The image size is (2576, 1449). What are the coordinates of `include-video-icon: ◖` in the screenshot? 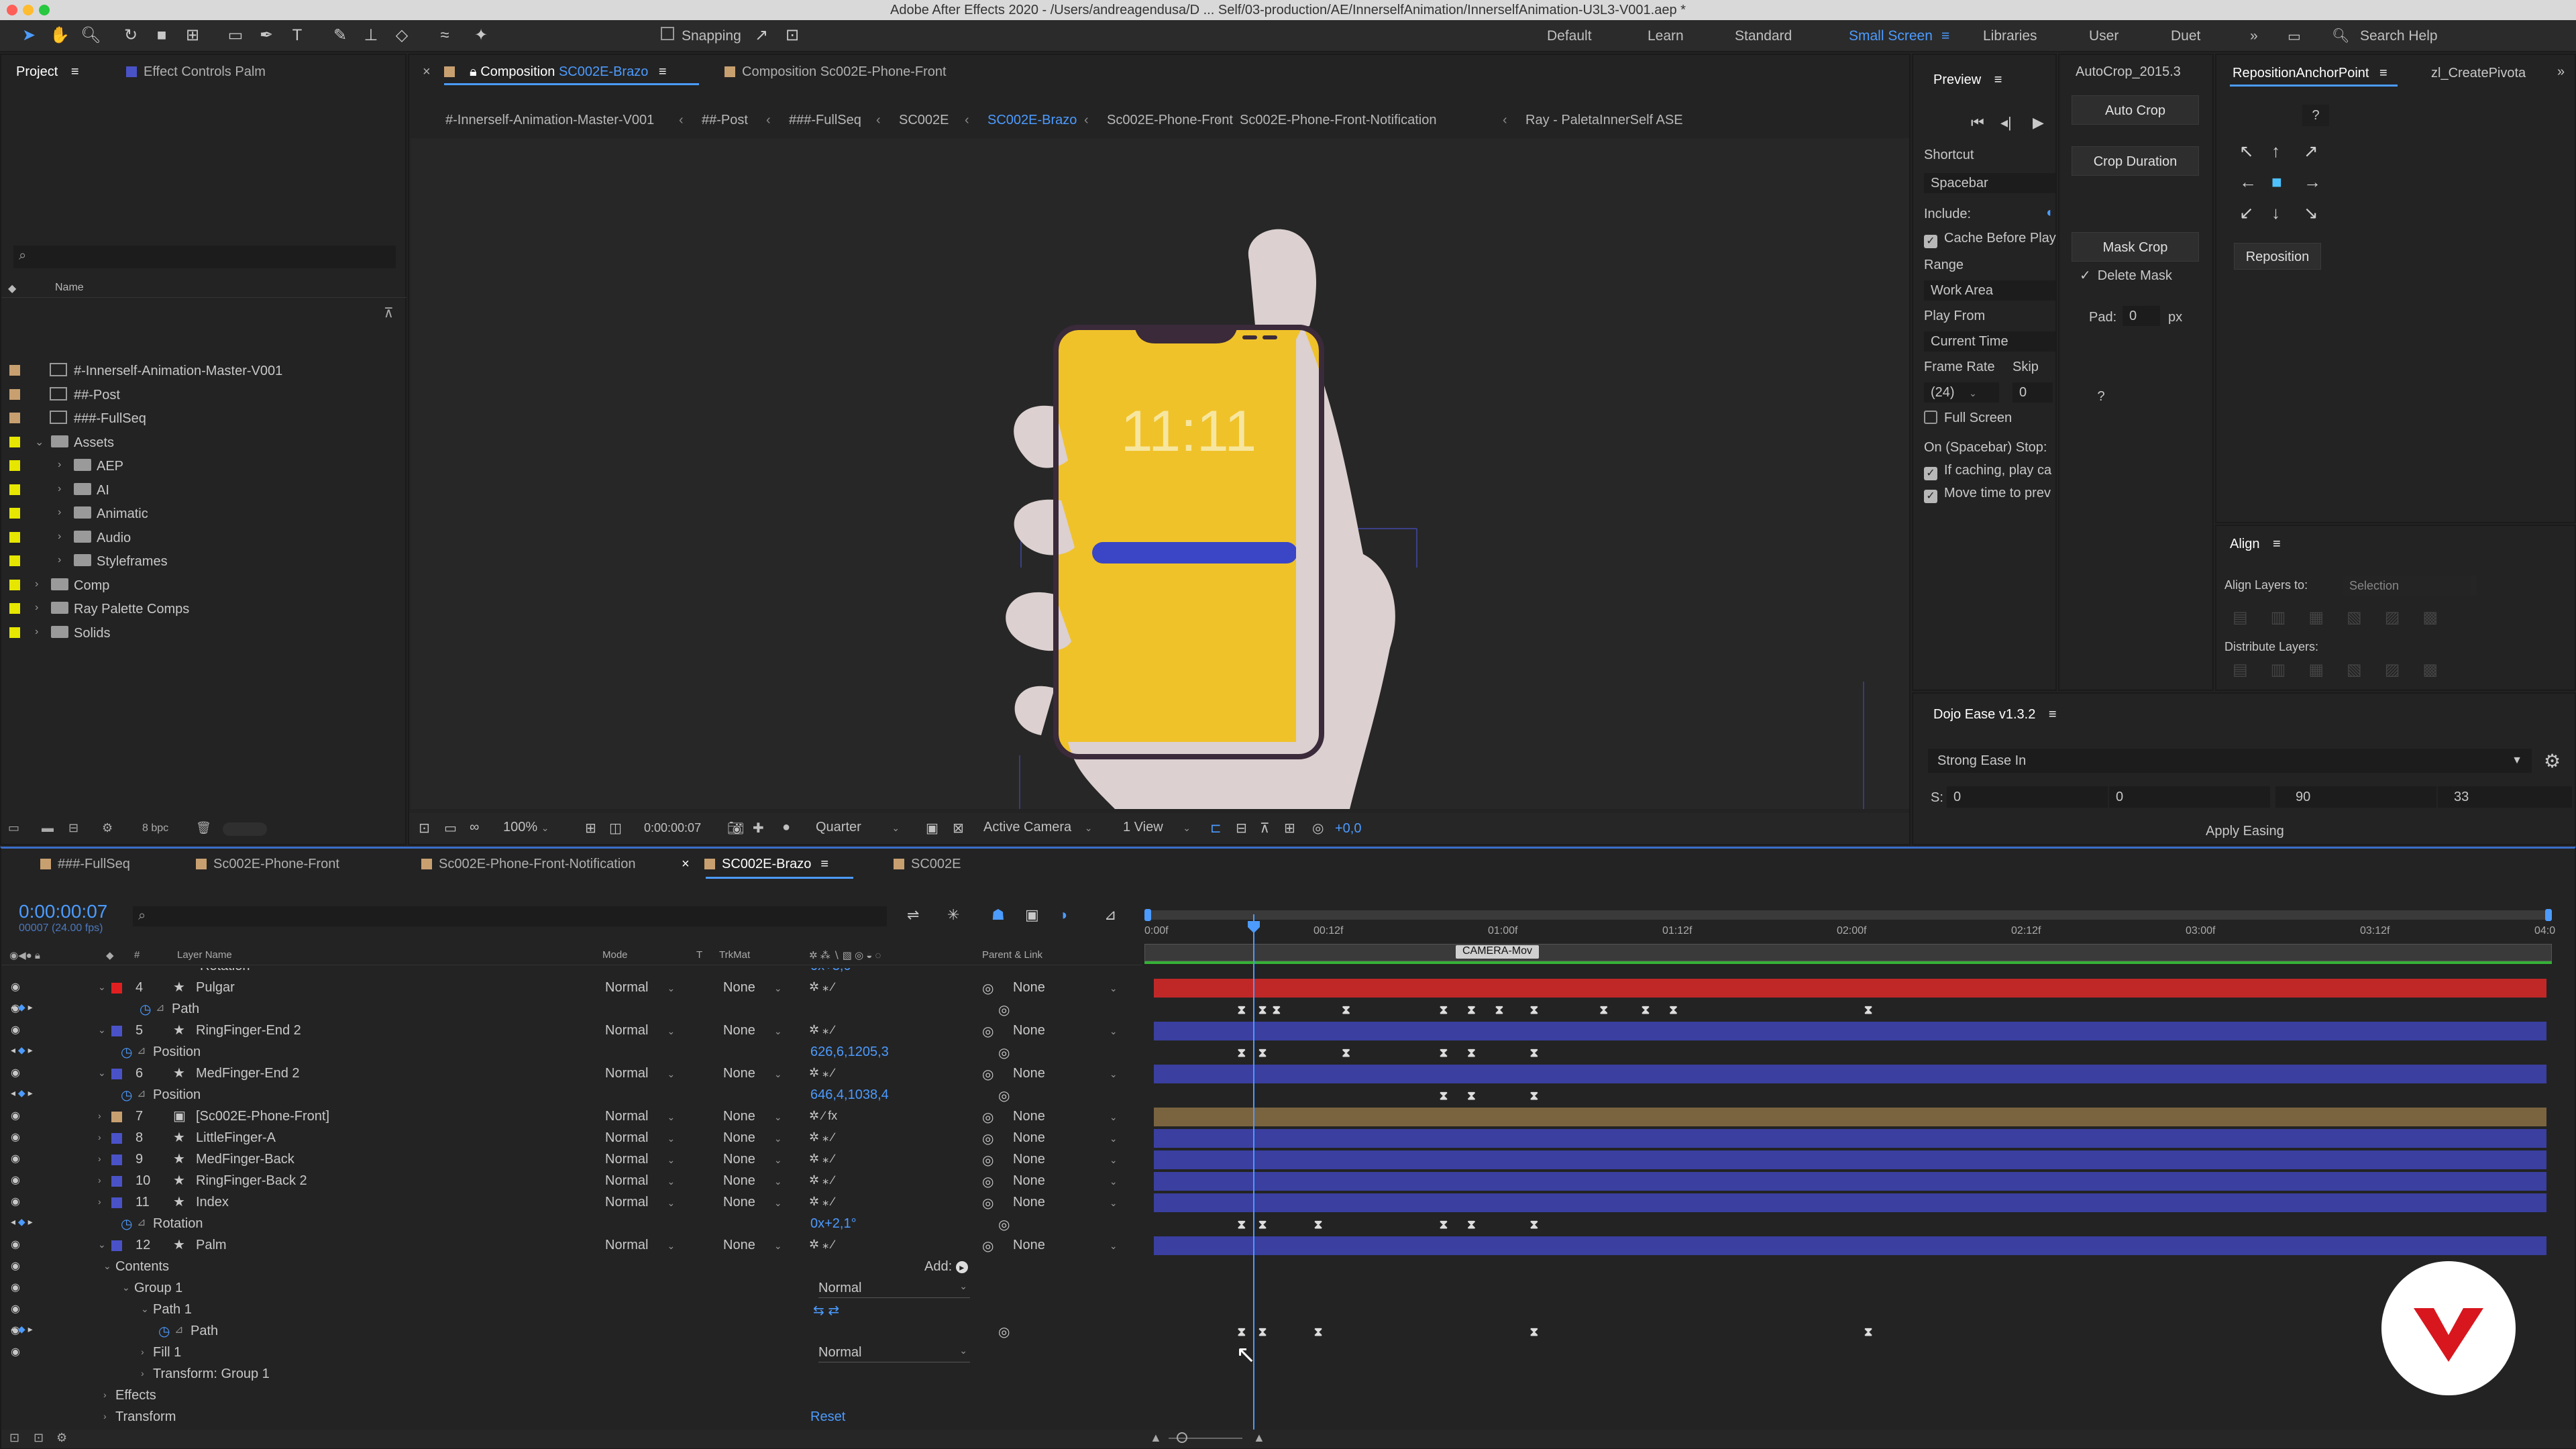 It's located at (2049, 213).